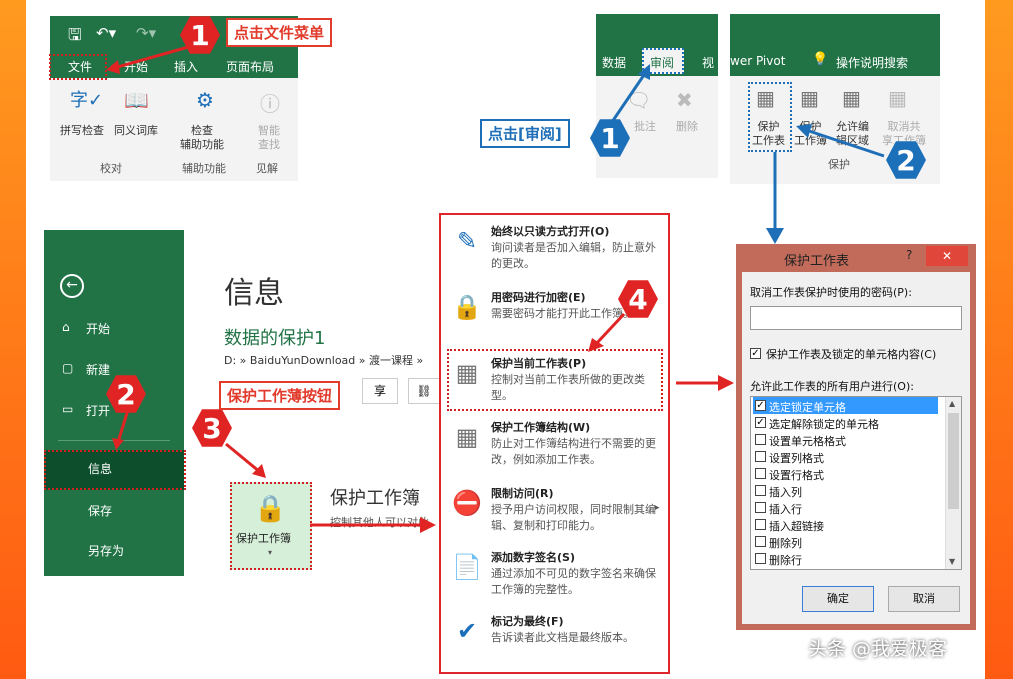  Describe the element at coordinates (845, 541) in the screenshot. I see `permission-option: 删除列` at that location.